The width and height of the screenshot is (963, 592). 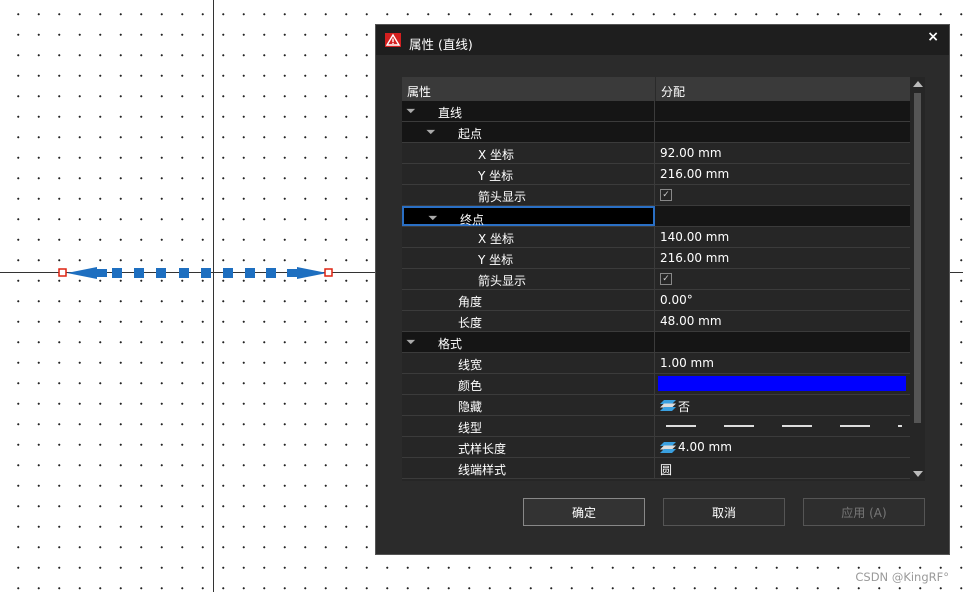 What do you see at coordinates (783, 237) in the screenshot?
I see `property-value-cell: 140.00 mm` at bounding box center [783, 237].